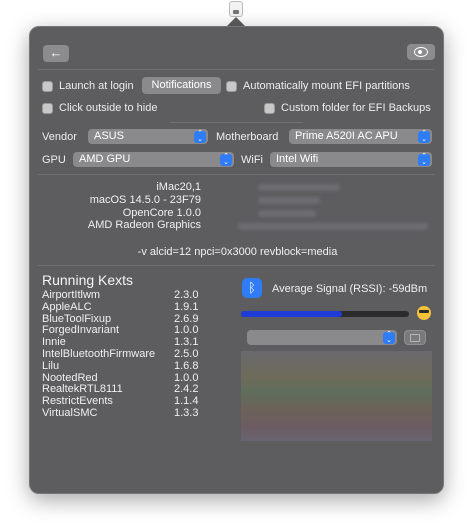 The image size is (474, 528). Describe the element at coordinates (186, 412) in the screenshot. I see `kext-version: 1.3.3` at that location.